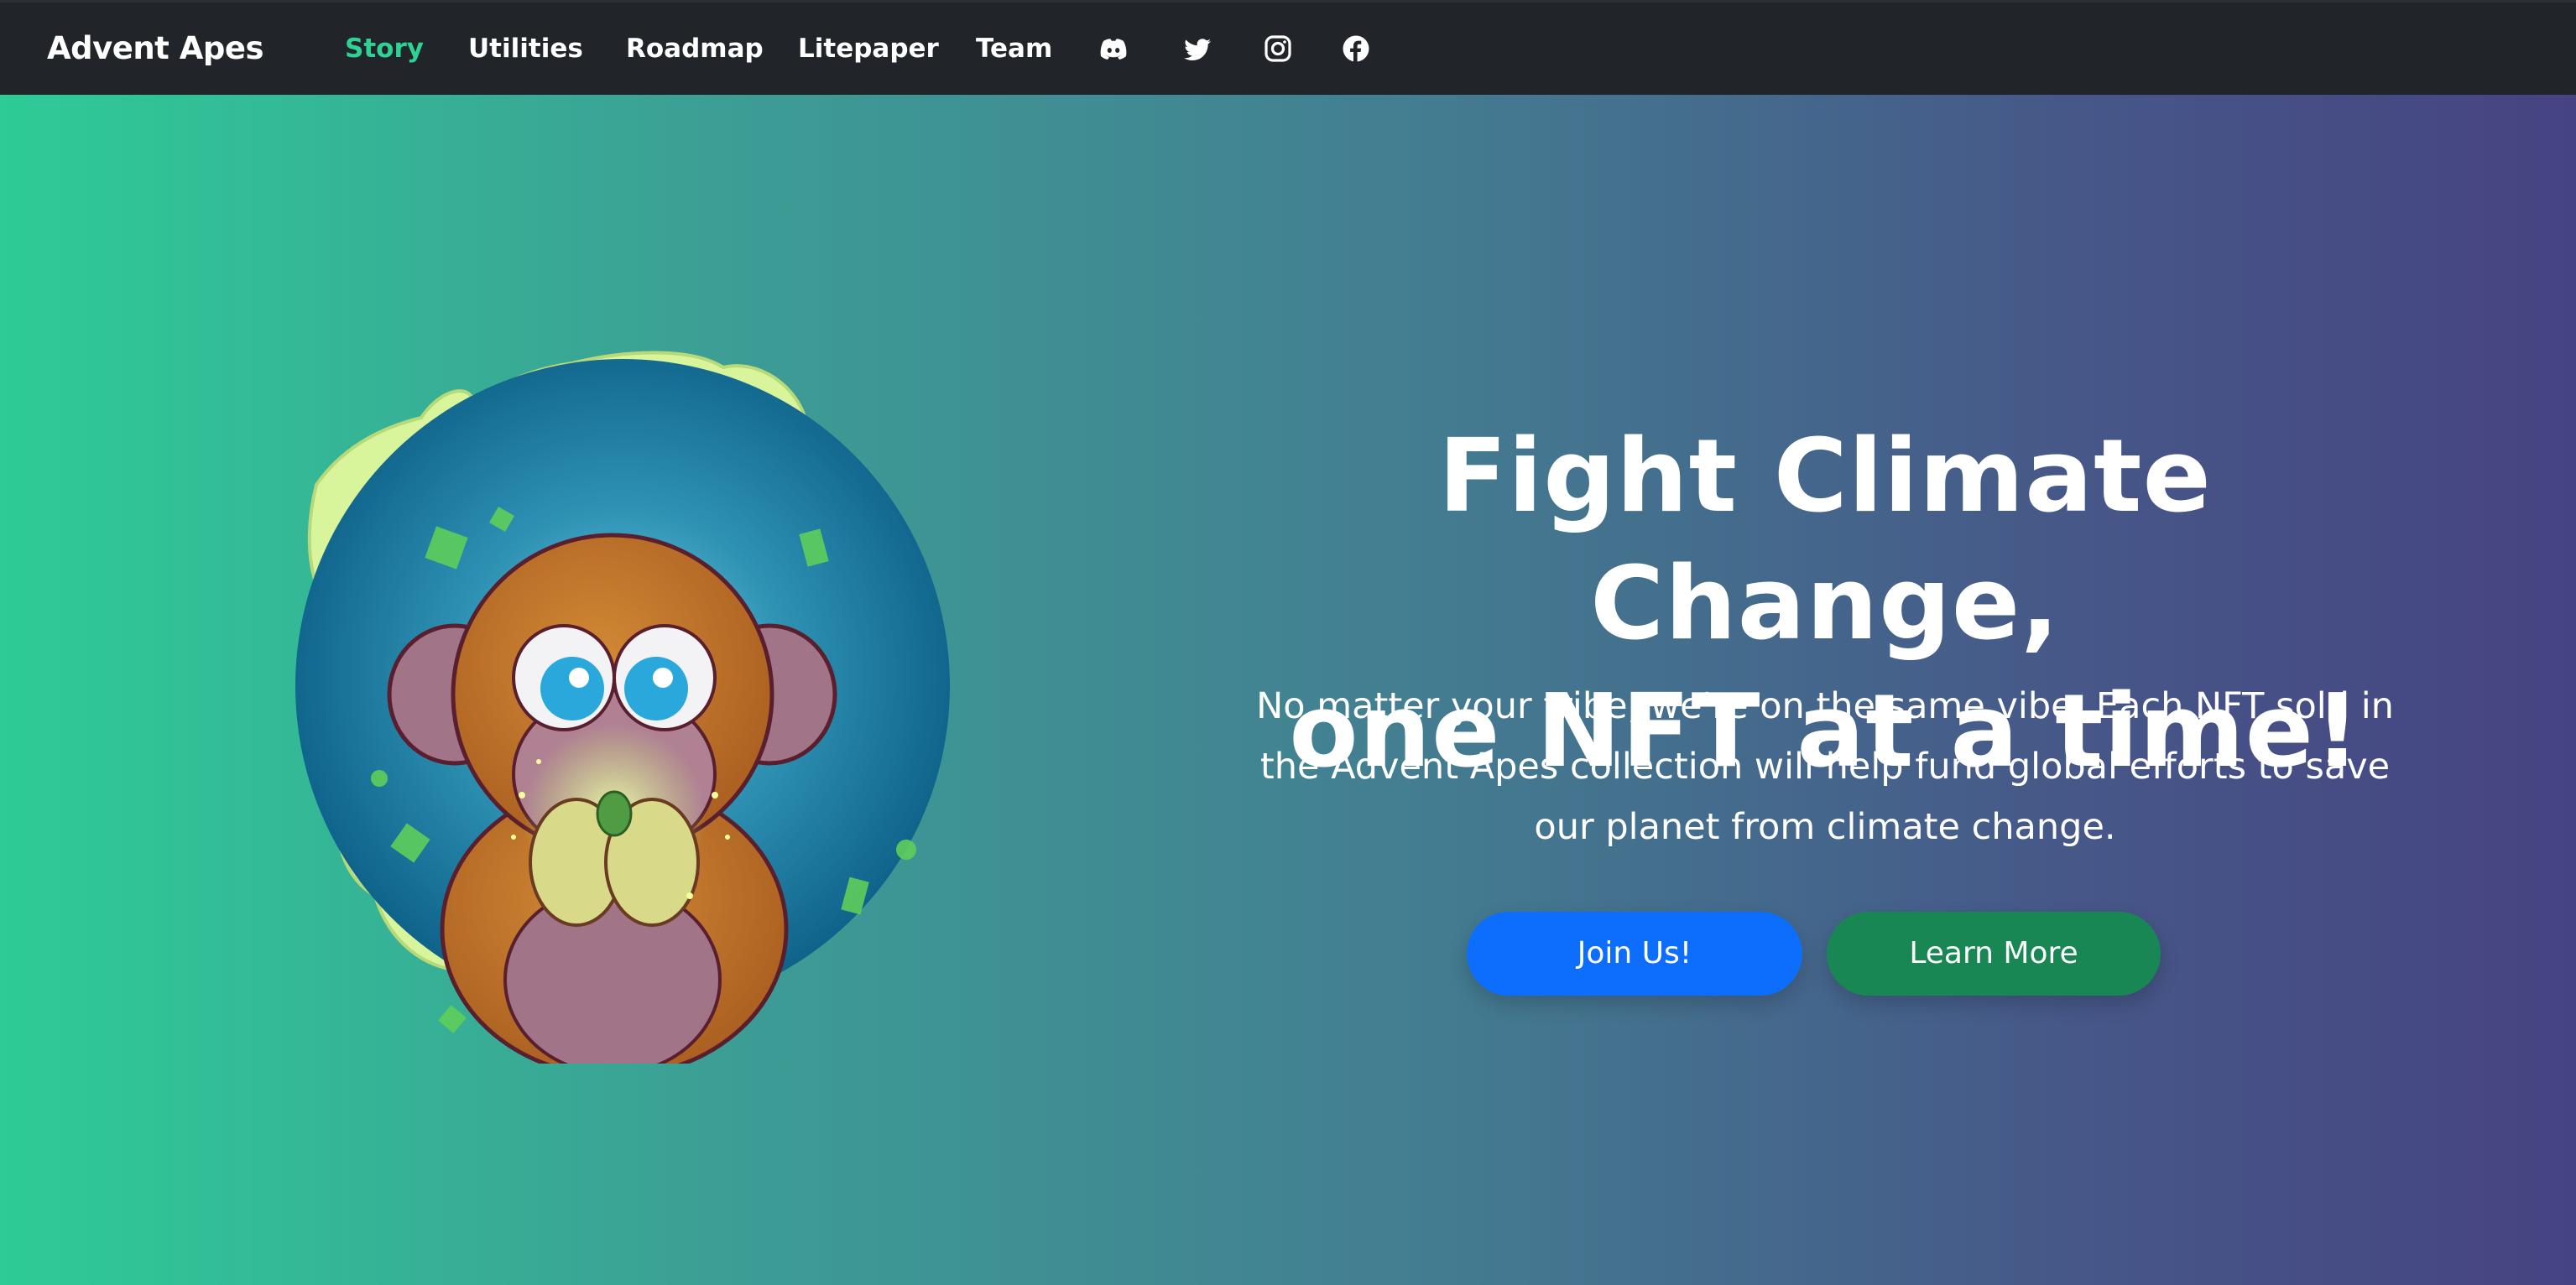  I want to click on instagram-icon, so click(1278, 48).